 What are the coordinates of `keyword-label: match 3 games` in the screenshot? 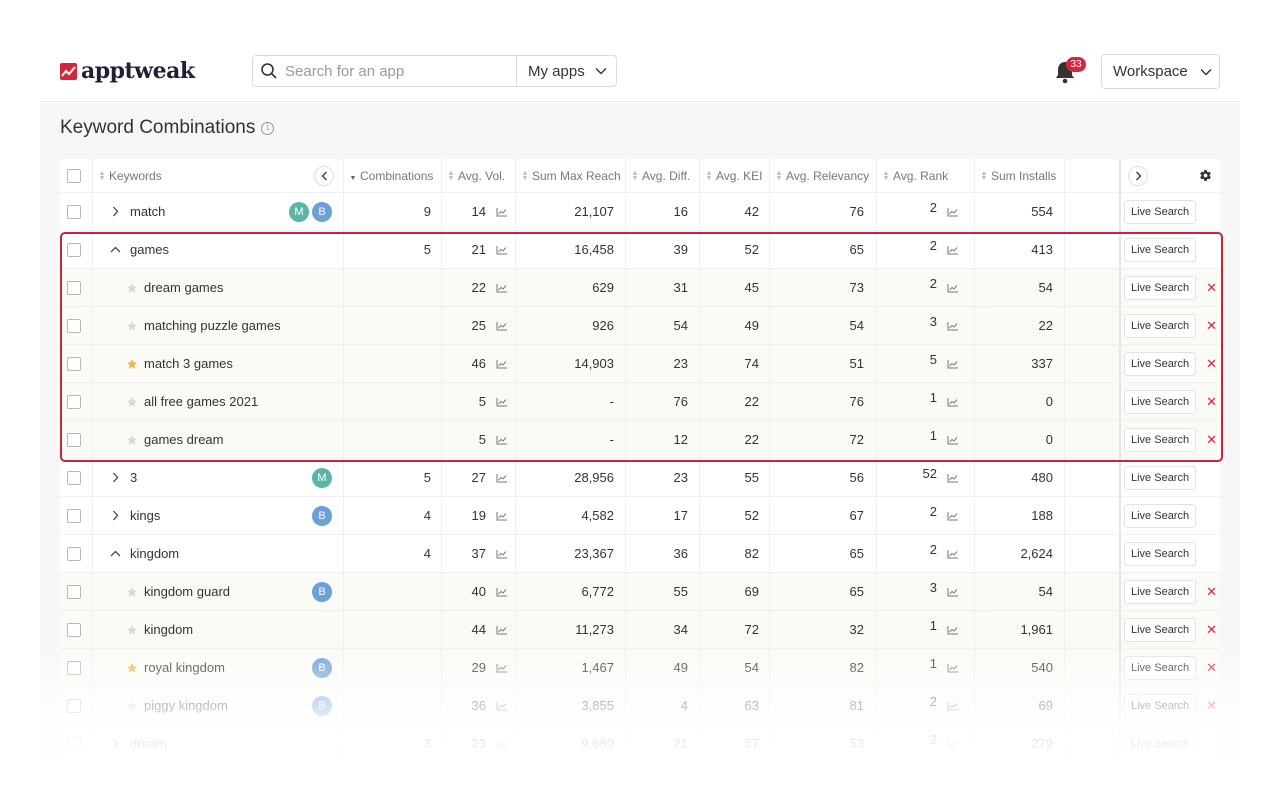 It's located at (188, 363).